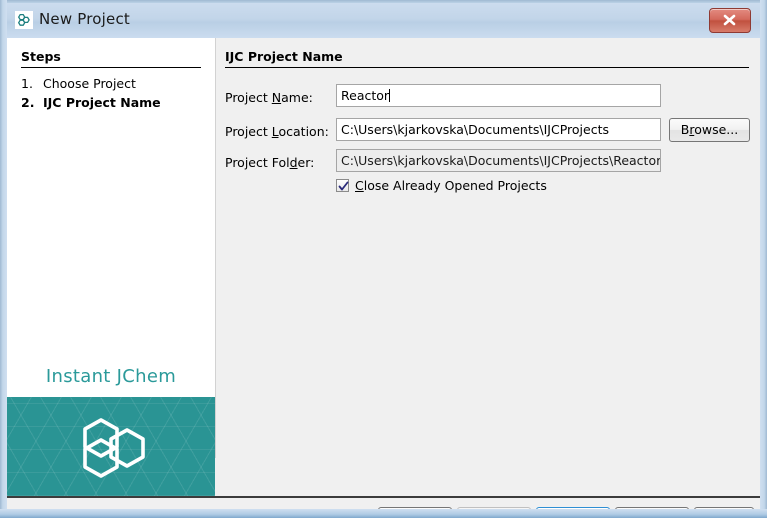  I want to click on close-opened-projects-label: Close Already Opened Projects, so click(451, 185).